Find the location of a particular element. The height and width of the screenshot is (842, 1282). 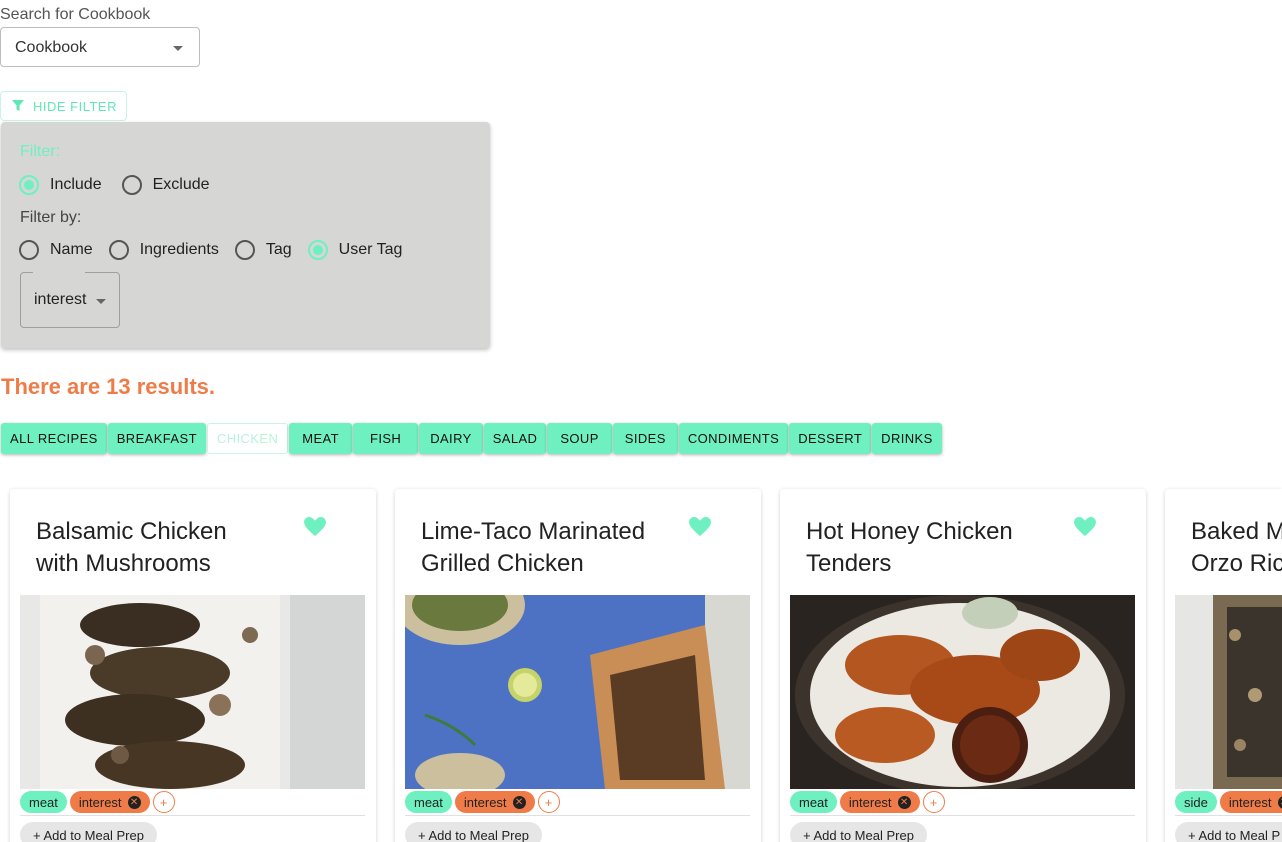

radio-exclude-label: Exclude is located at coordinates (181, 184).